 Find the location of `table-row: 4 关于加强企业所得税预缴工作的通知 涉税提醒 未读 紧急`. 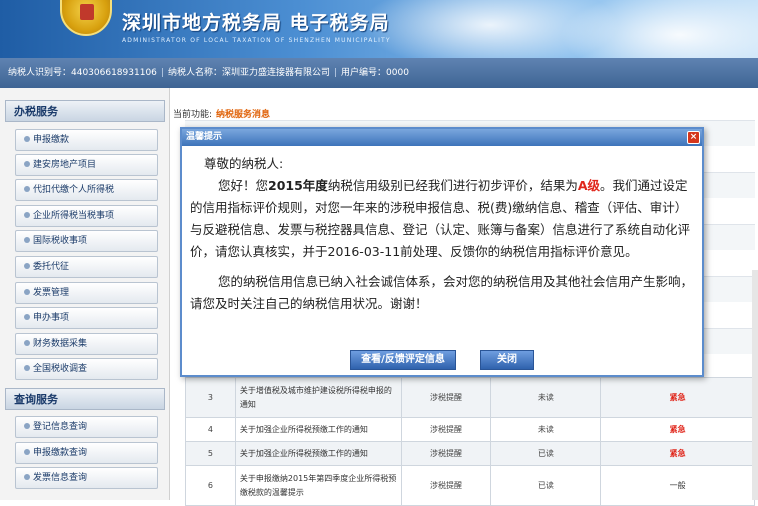

table-row: 4 关于加强企业所得税预缴工作的通知 涉税提醒 未读 紧急 is located at coordinates (470, 429).